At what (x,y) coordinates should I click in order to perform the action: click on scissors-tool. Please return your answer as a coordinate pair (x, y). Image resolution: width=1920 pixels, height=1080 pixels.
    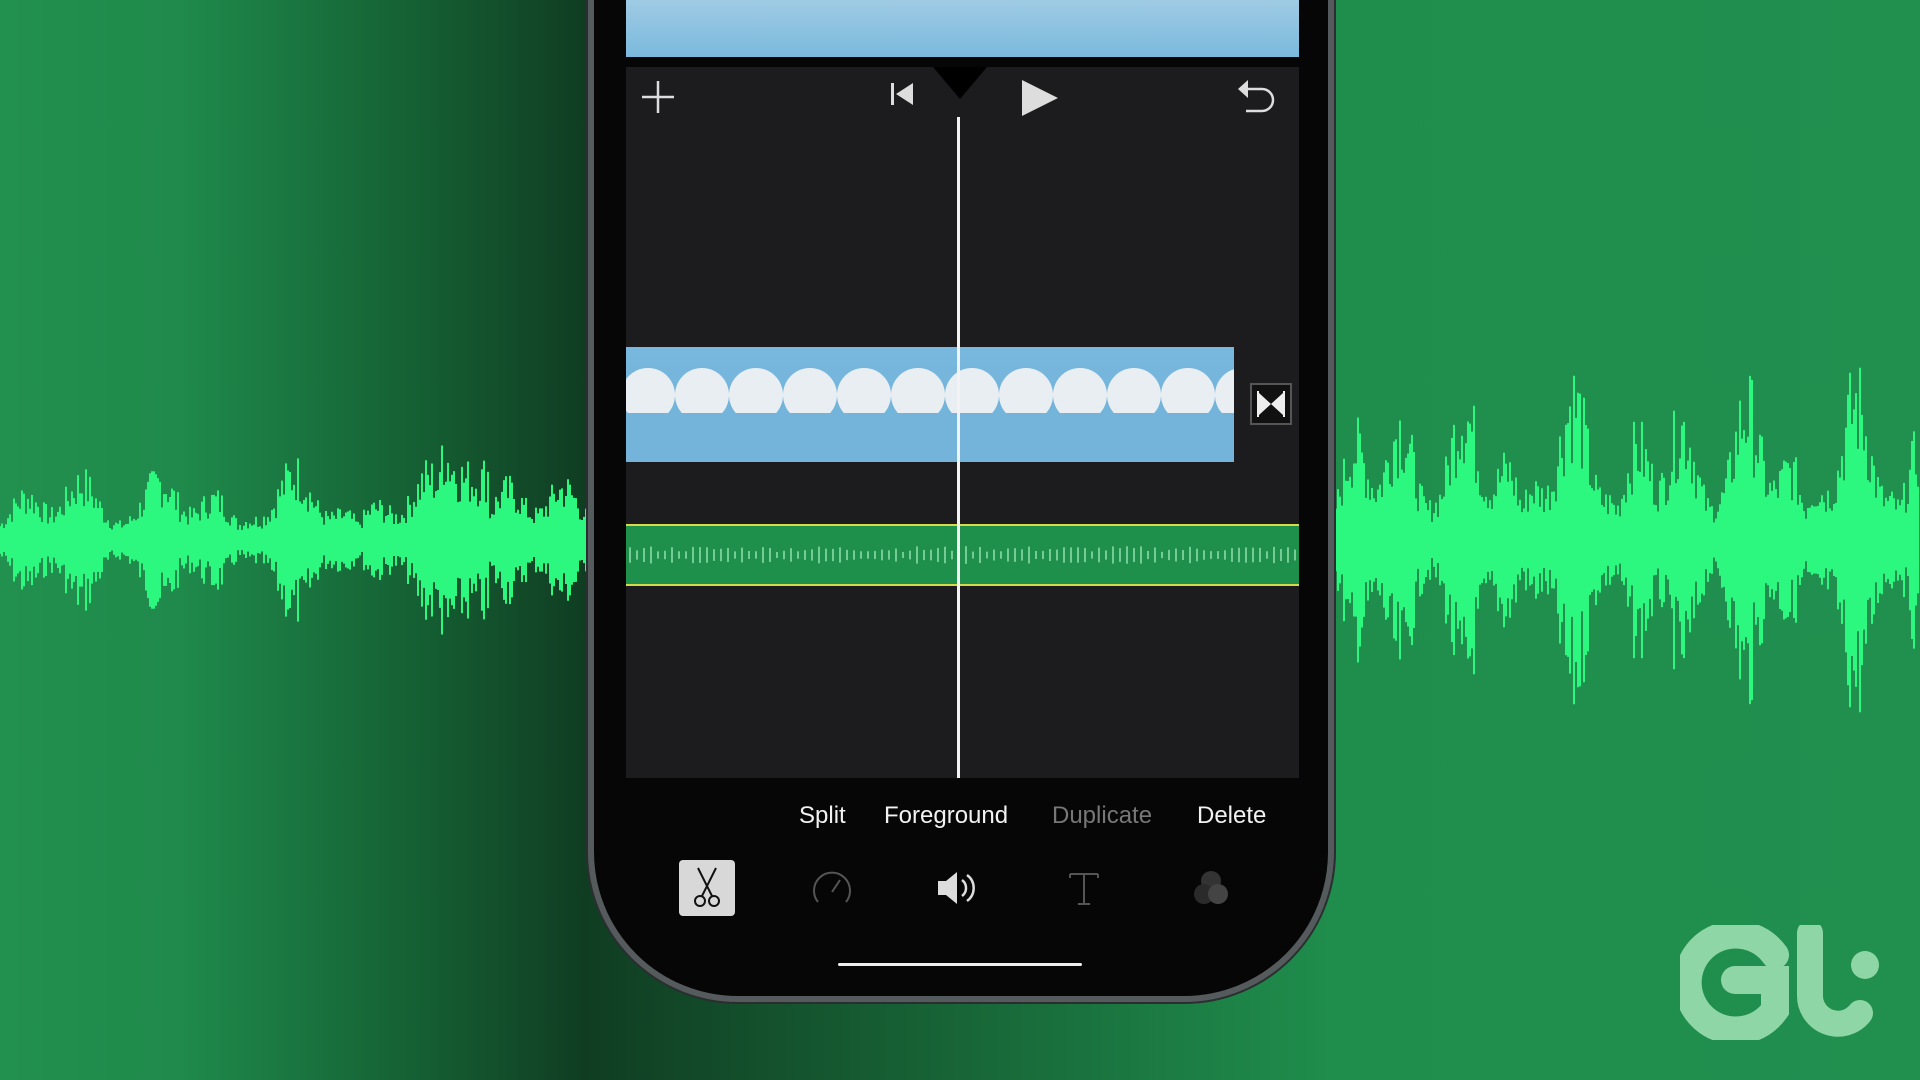
    Looking at the image, I should click on (707, 888).